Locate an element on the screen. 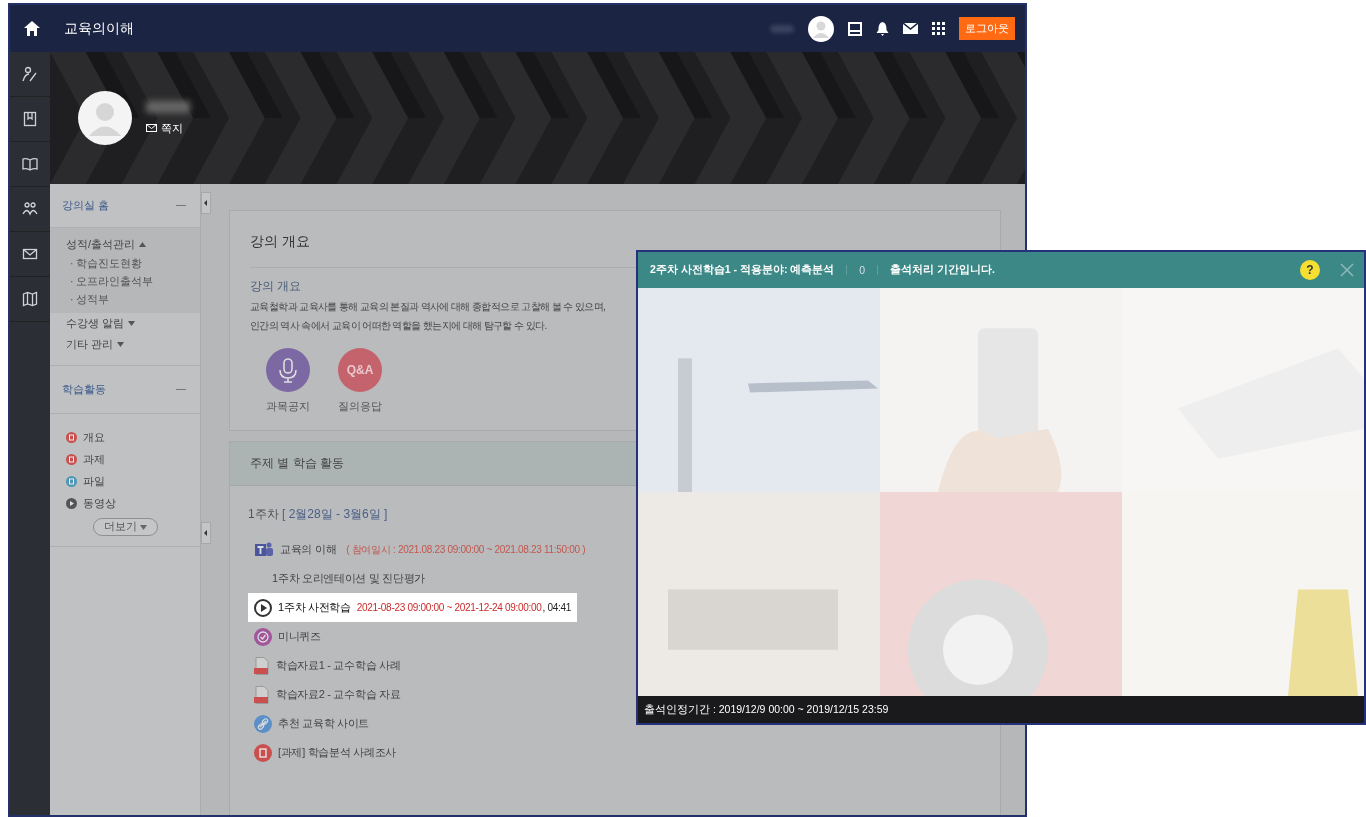 The height and width of the screenshot is (817, 1366). book-icon is located at coordinates (30, 164).